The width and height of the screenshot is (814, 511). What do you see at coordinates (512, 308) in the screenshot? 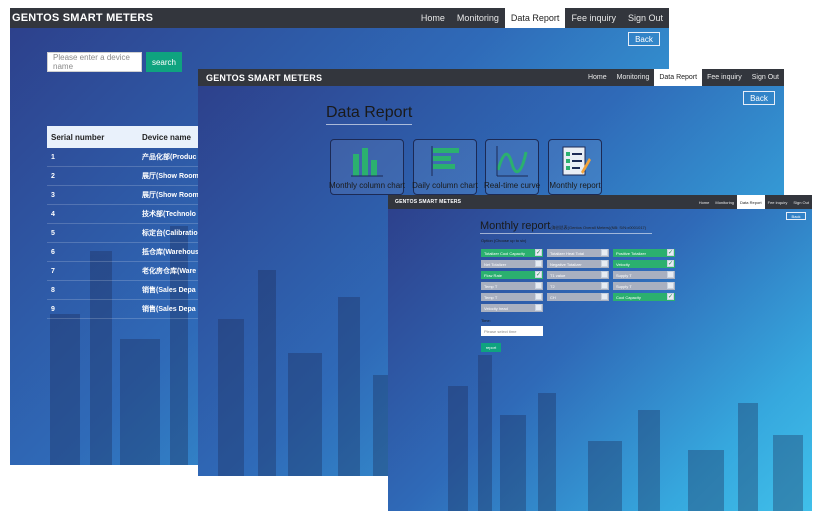
I see `option-item: Velocity head` at bounding box center [512, 308].